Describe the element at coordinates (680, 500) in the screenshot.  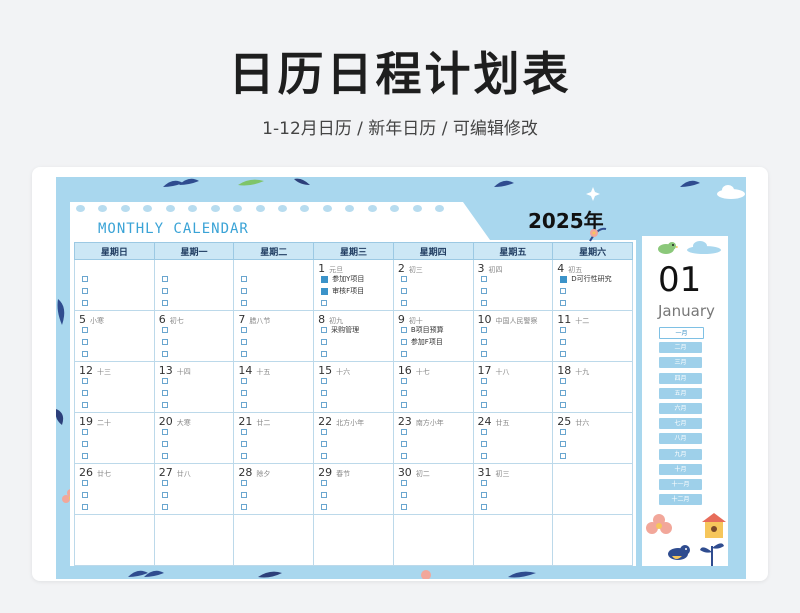
I see `month-button: 十二月` at that location.